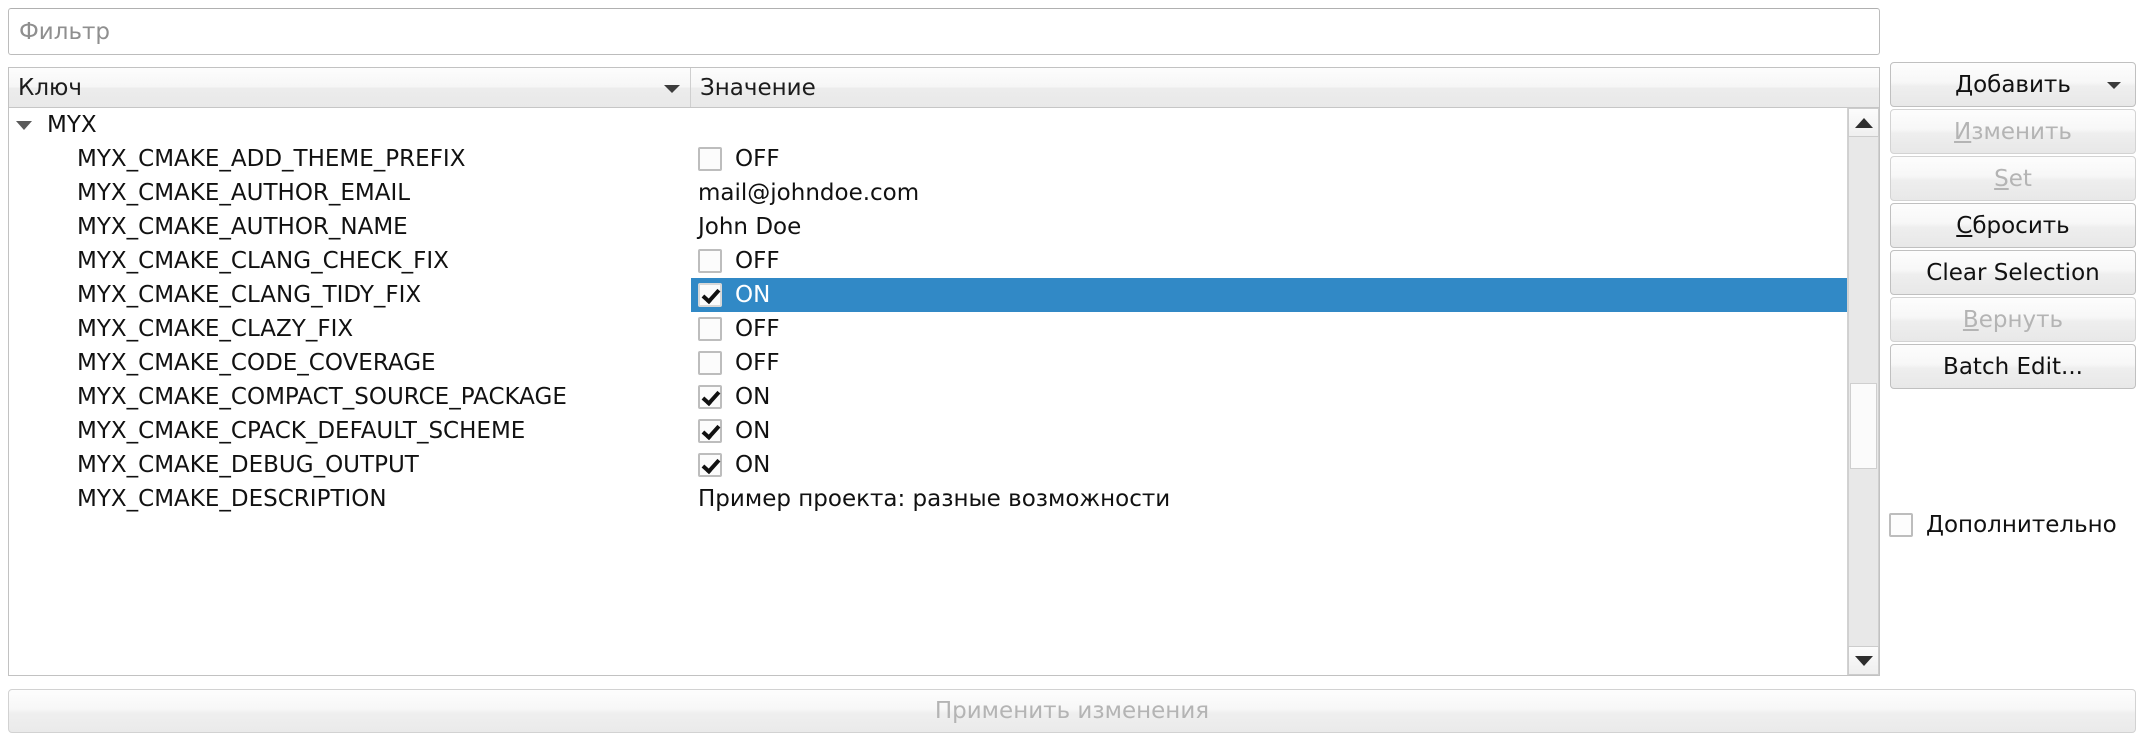 This screenshot has width=2144, height=739. Describe the element at coordinates (350, 193) in the screenshot. I see `tree-row-key-cell: MYX_CMAKE_AUTHOR_EMAIL` at that location.